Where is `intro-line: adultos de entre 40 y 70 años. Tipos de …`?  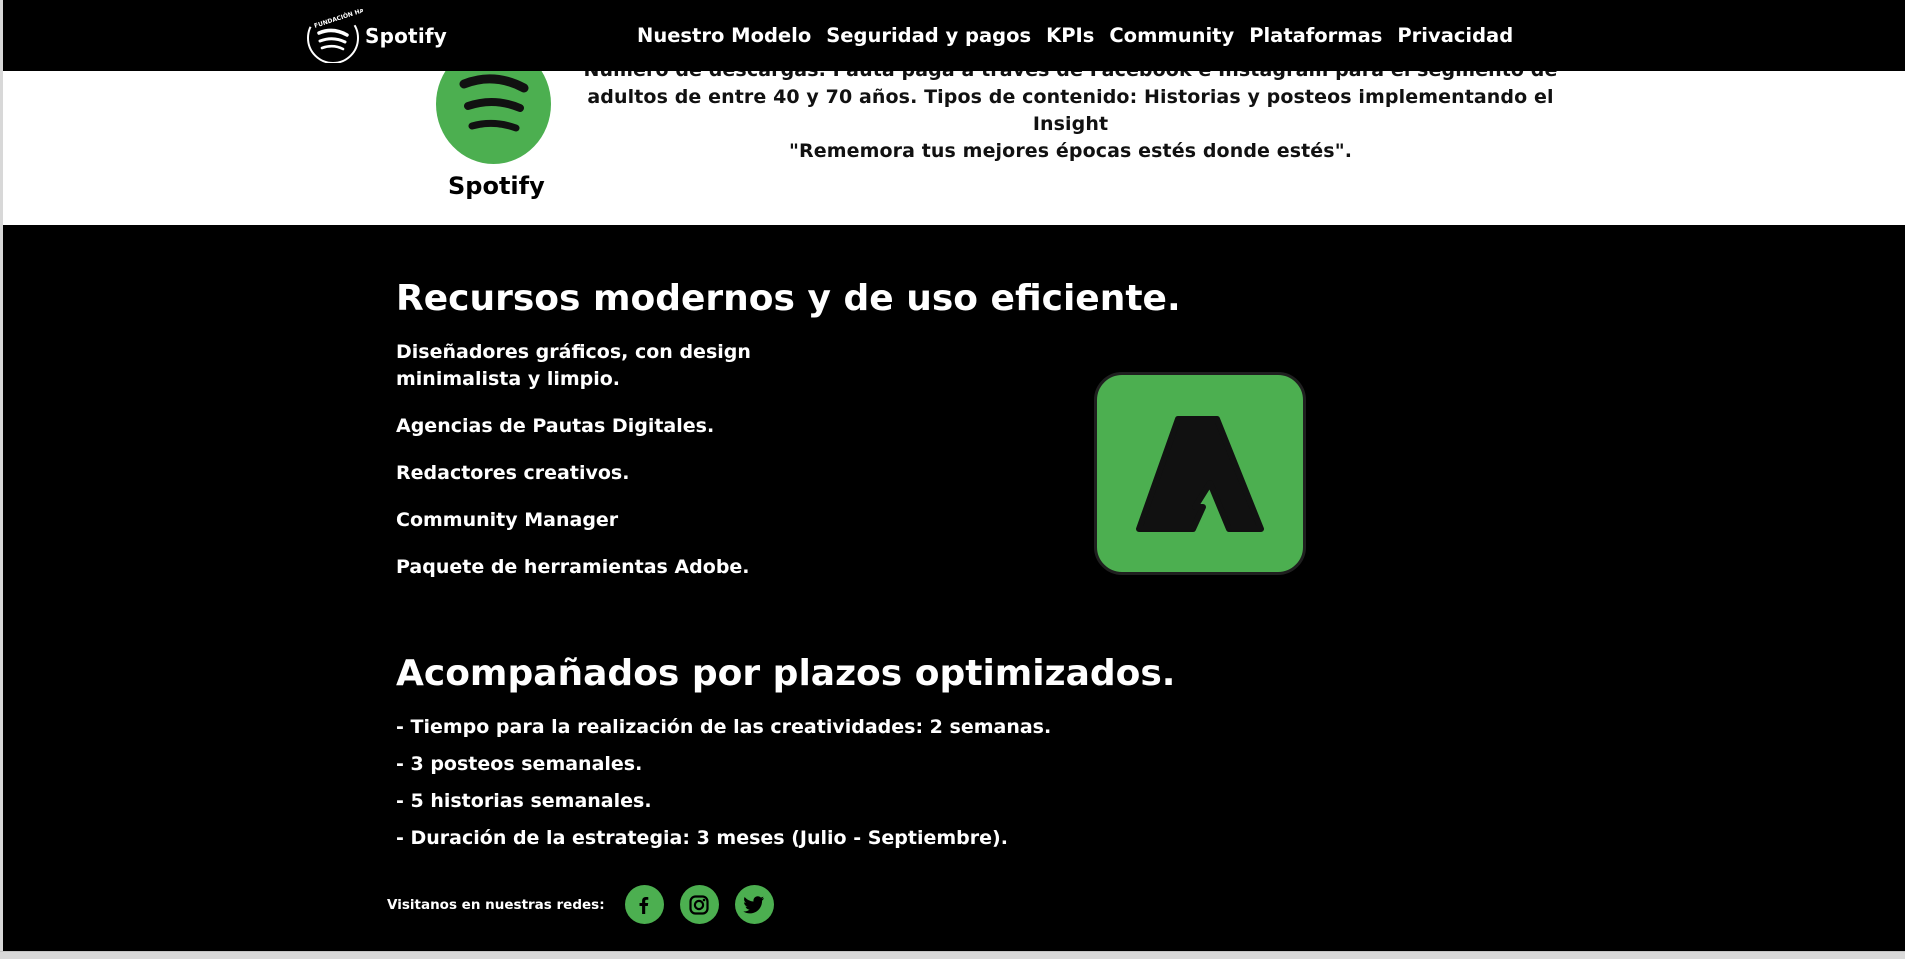
intro-line: adultos de entre 40 y 70 años. Tipos de … is located at coordinates (1070, 110).